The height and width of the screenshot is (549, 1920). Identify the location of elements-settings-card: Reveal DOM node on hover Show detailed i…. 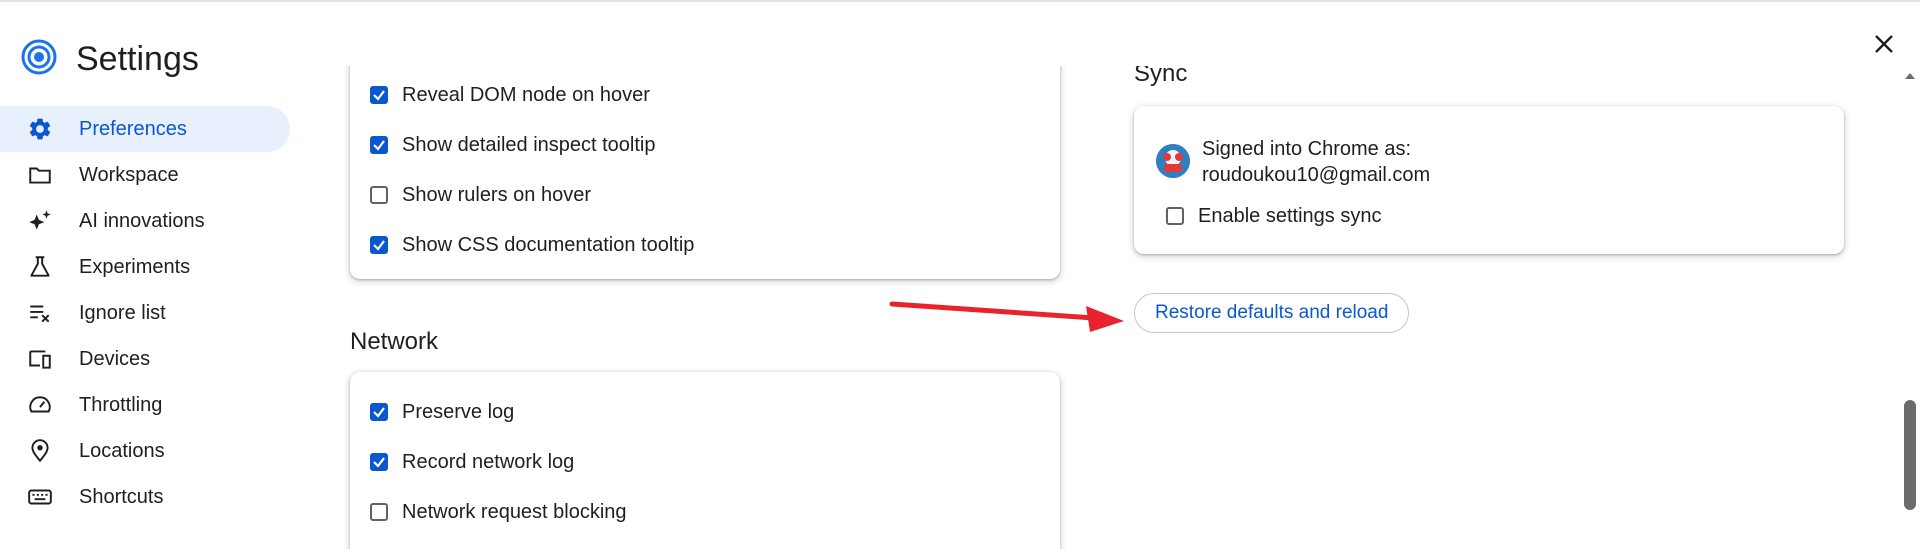
(705, 172).